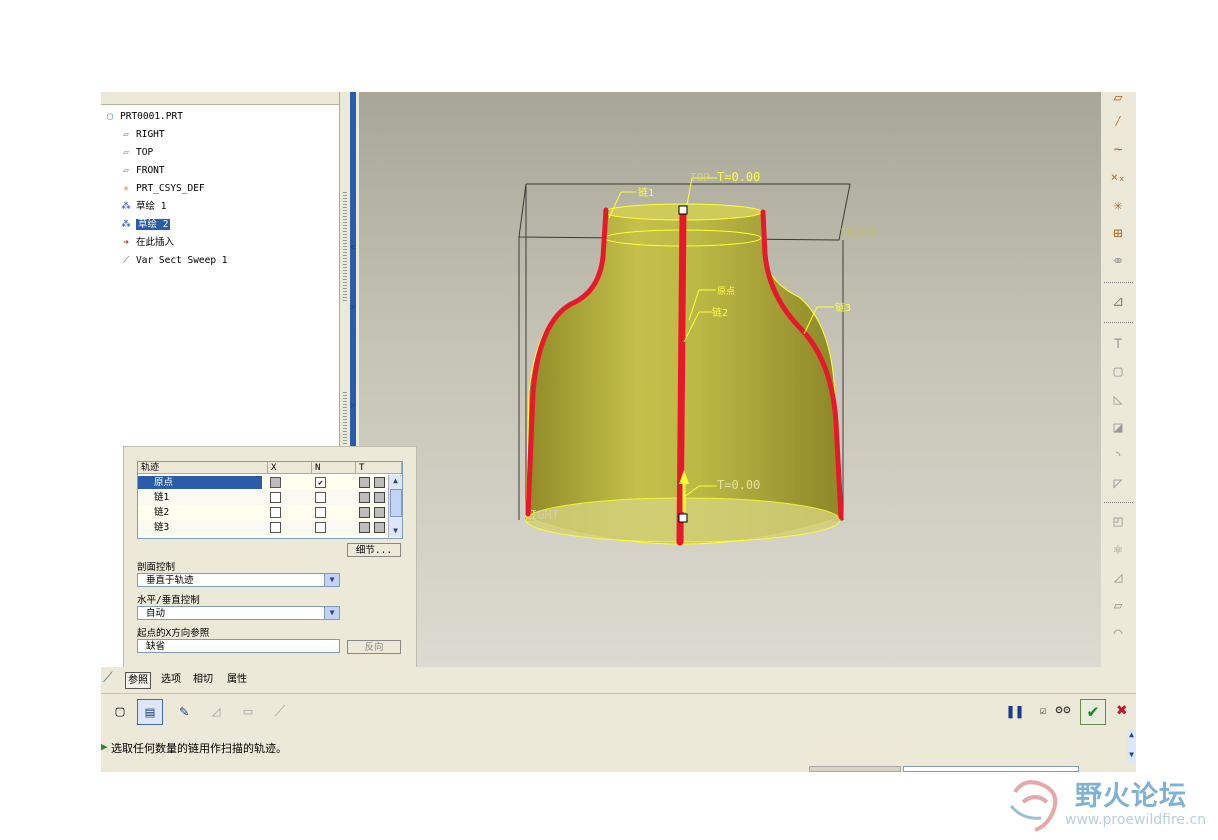 This screenshot has height=840, width=1218. Describe the element at coordinates (726, 291) in the screenshot. I see `origin-label: 原点` at that location.